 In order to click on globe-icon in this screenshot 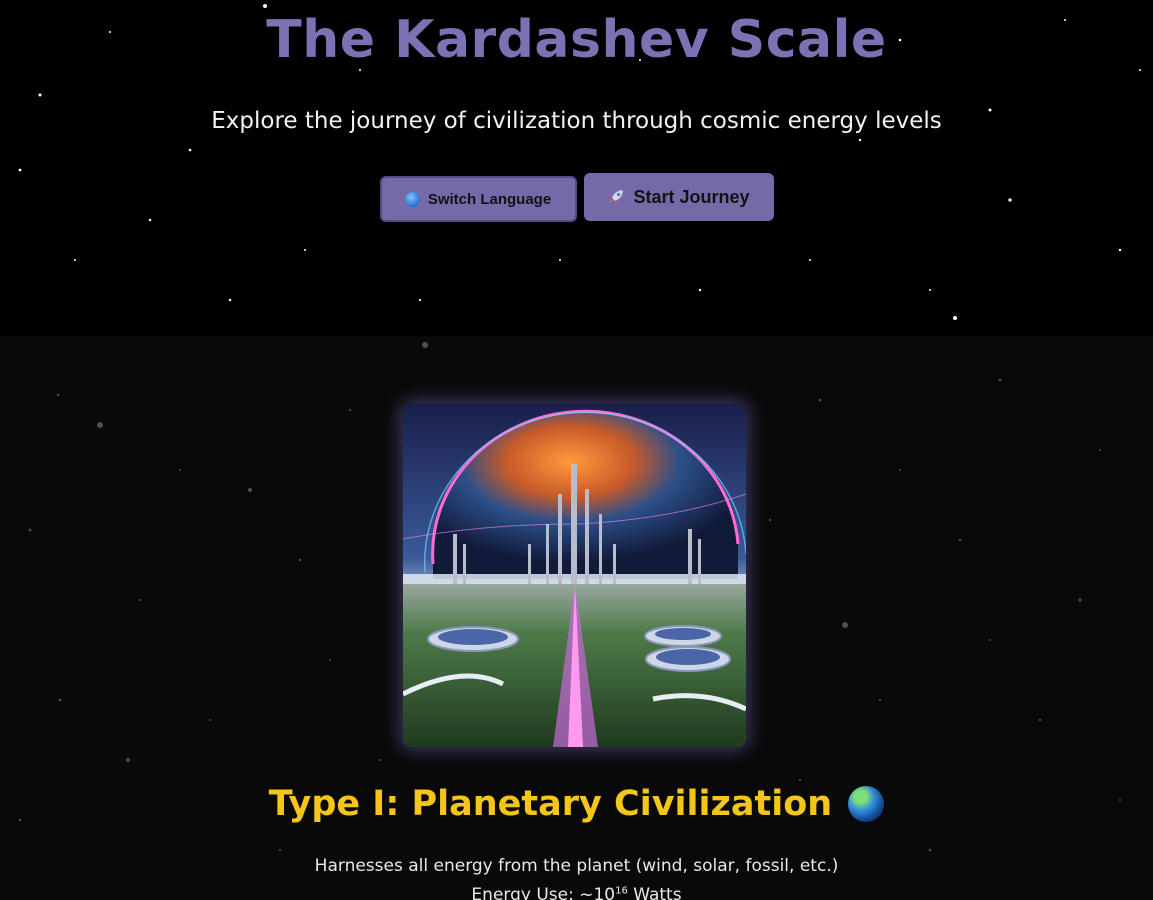, I will do `click(412, 199)`.